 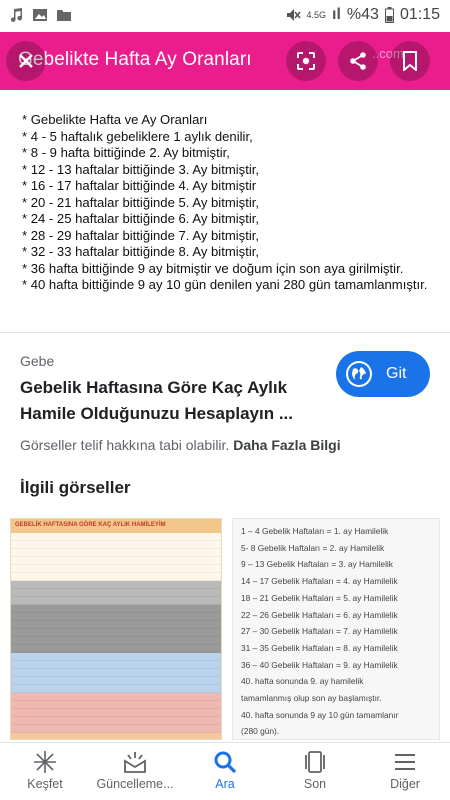 I want to click on share-button, so click(x=358, y=61).